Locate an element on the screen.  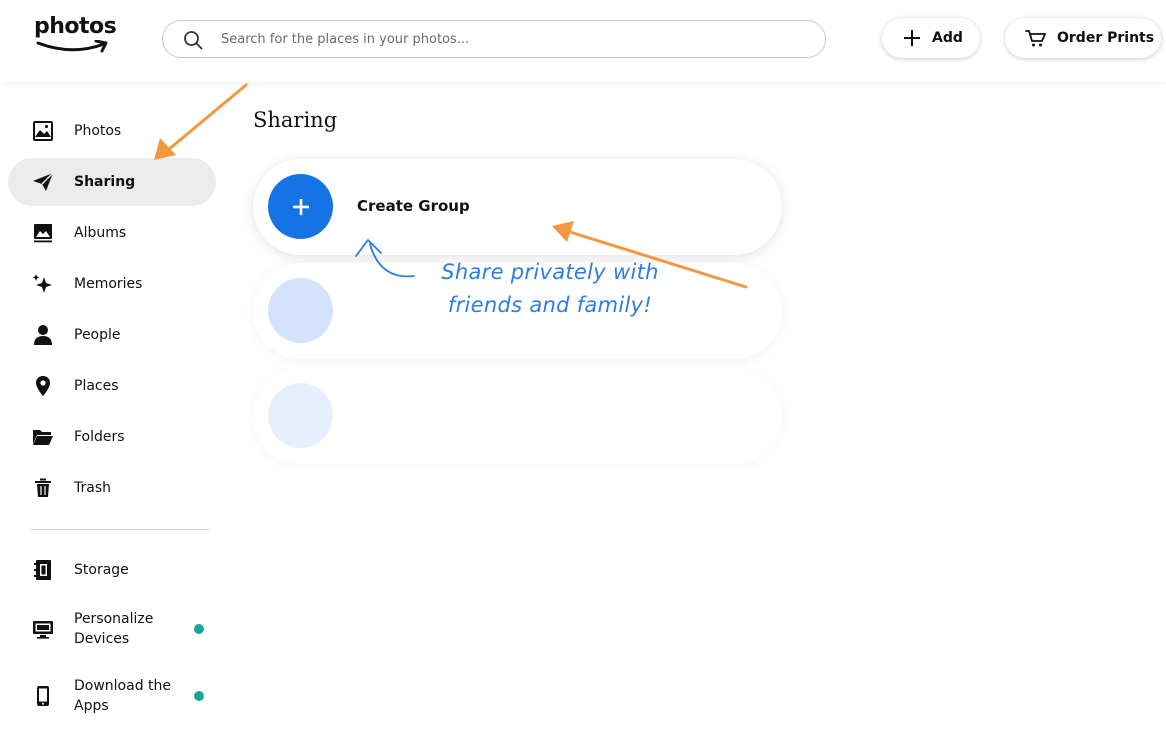
order-prints-button: Order Prints is located at coordinates (1083, 38).